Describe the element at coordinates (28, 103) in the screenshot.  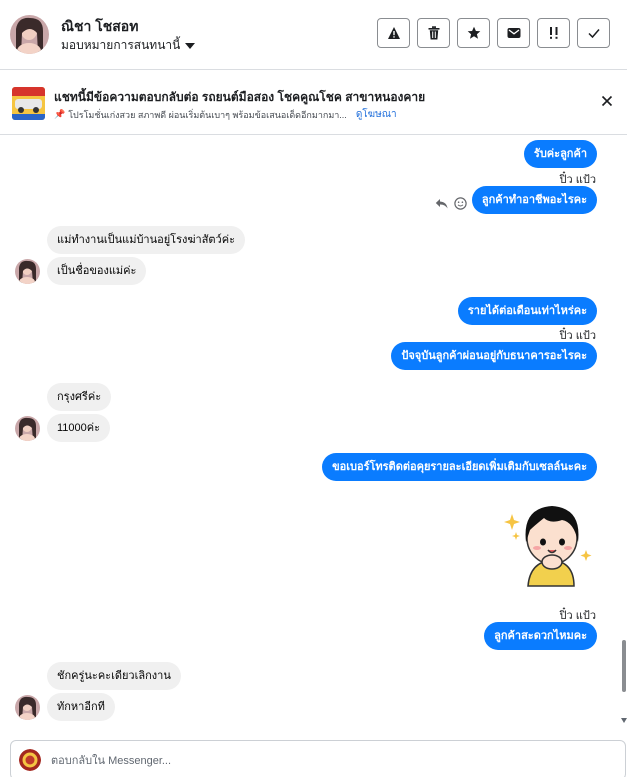
I see `ad-thumbnail` at that location.